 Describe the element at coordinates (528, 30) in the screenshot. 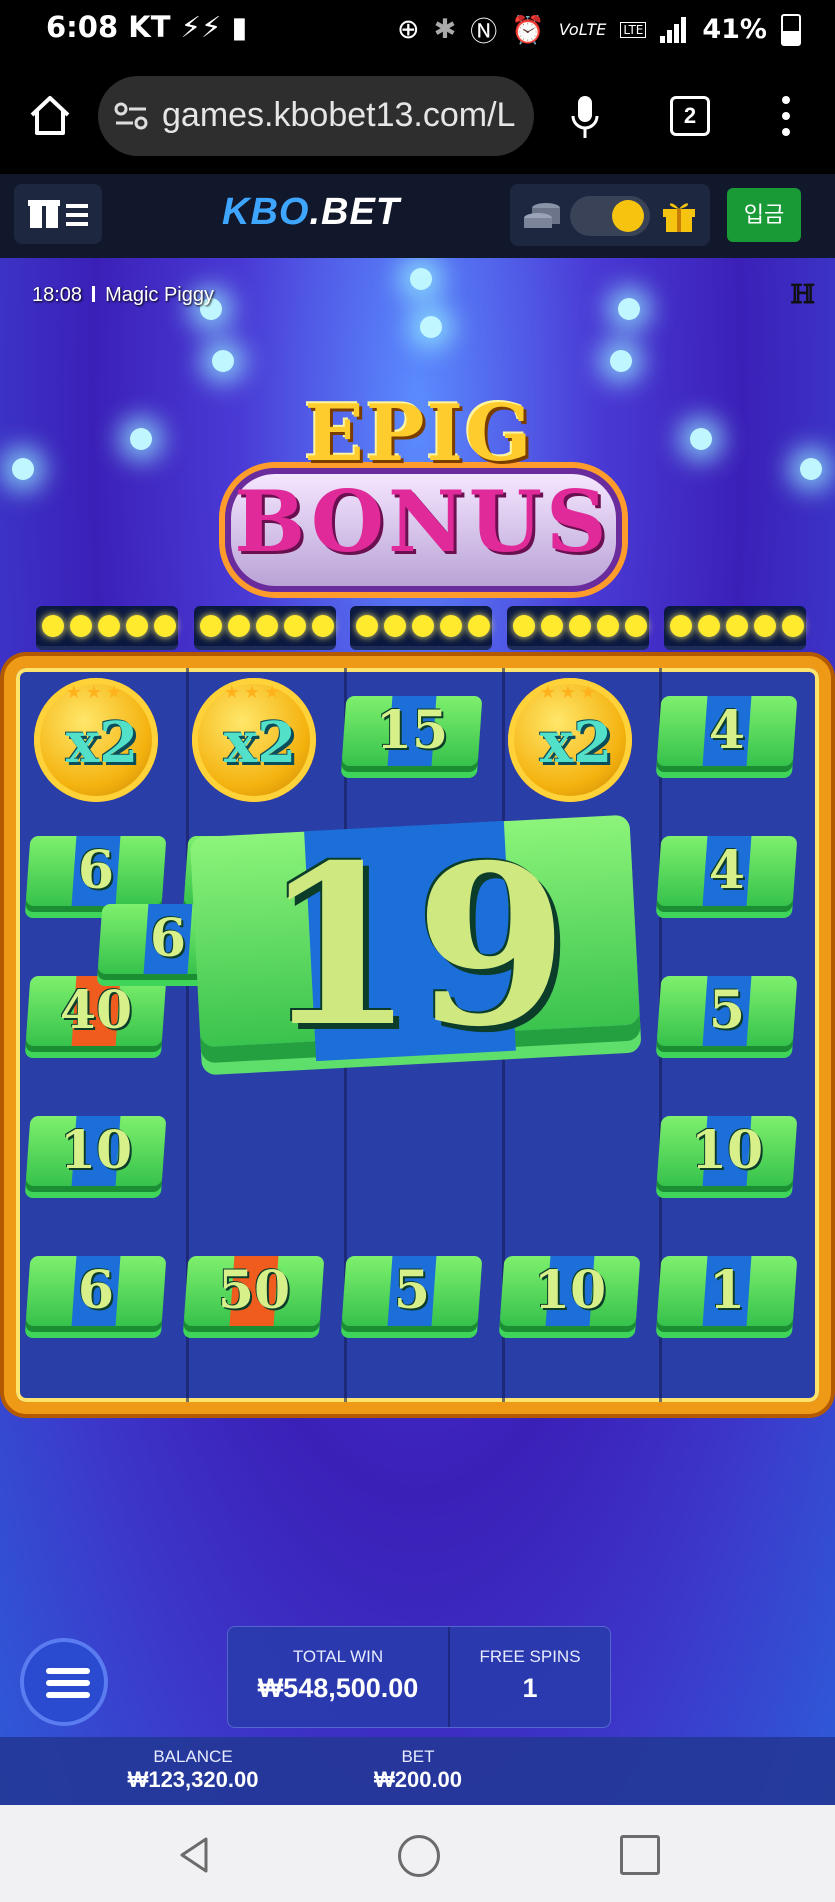

I see `alarm-icon: ⏰` at that location.